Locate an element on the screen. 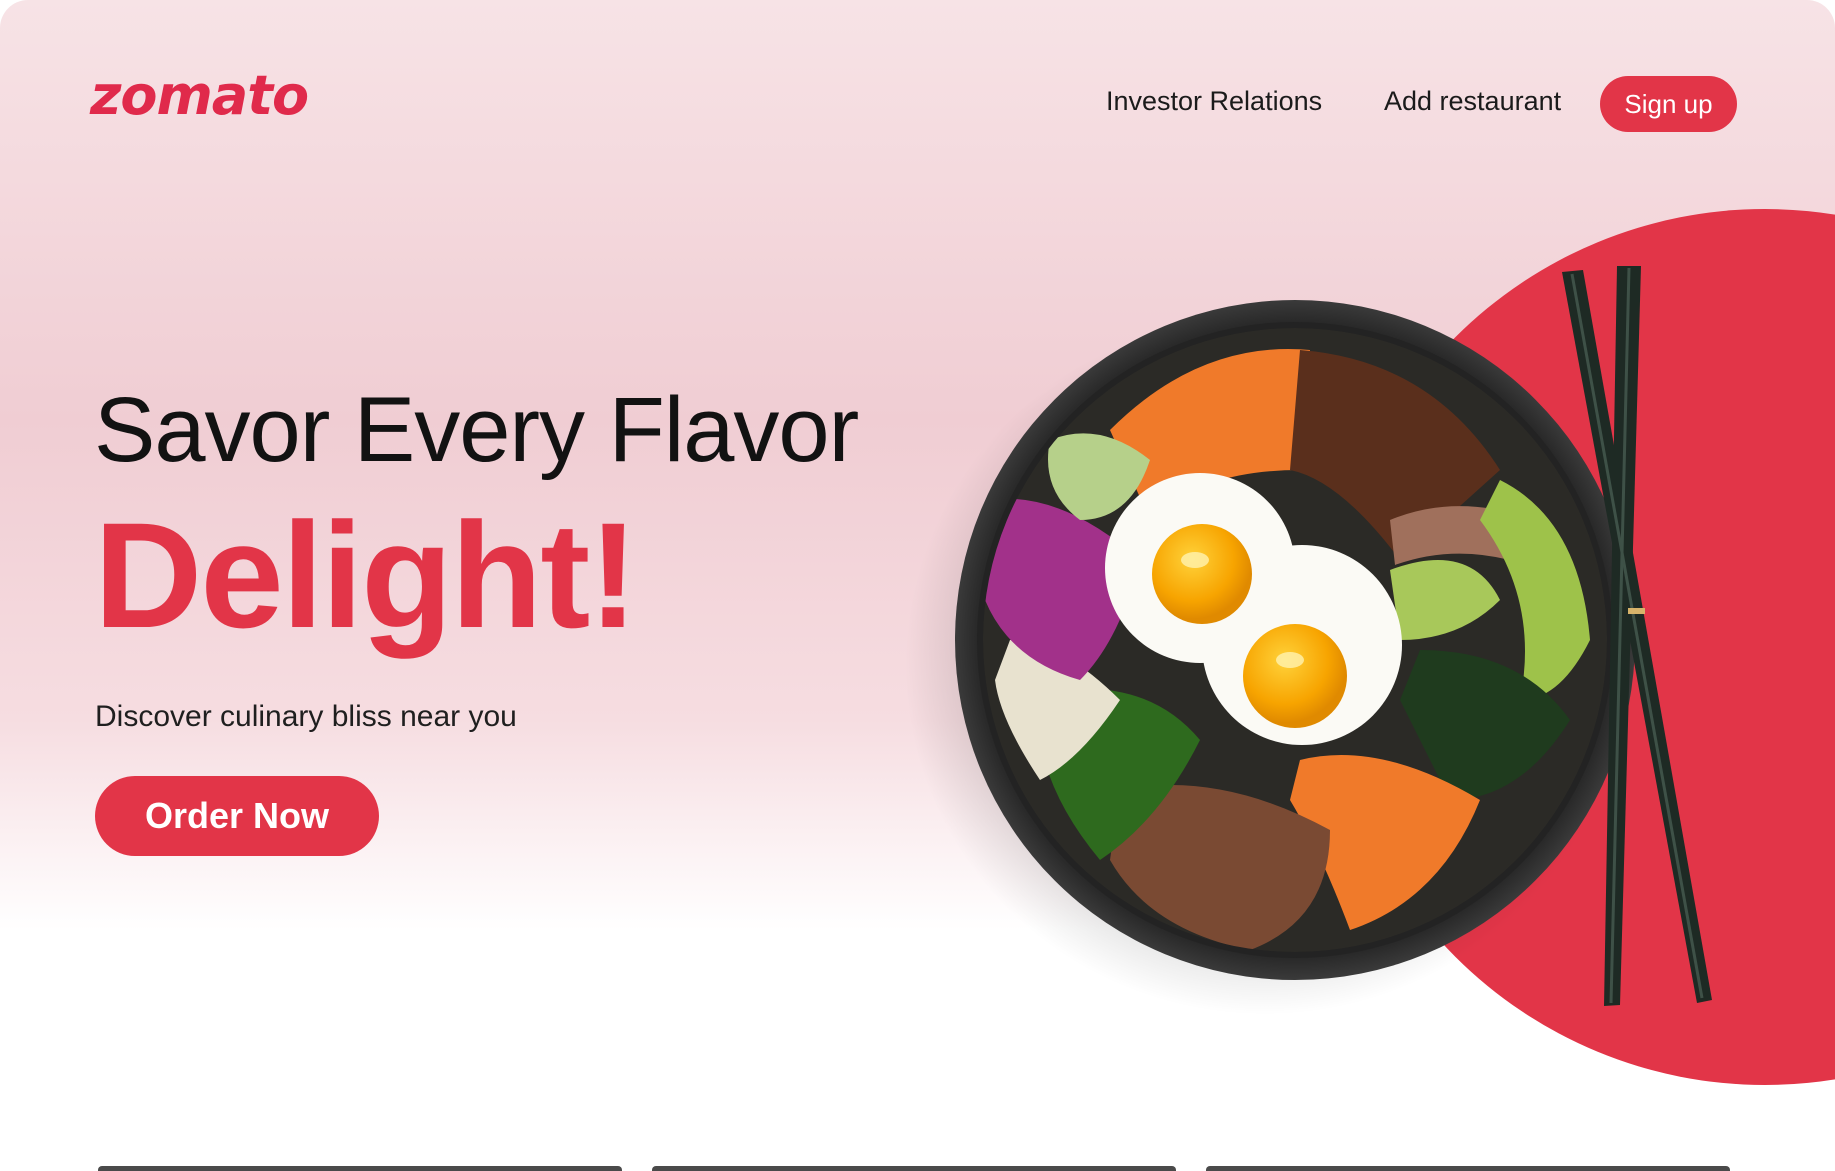 This screenshot has width=1835, height=1171. hero-headline: Savor Every Flavor is located at coordinates (476, 430).